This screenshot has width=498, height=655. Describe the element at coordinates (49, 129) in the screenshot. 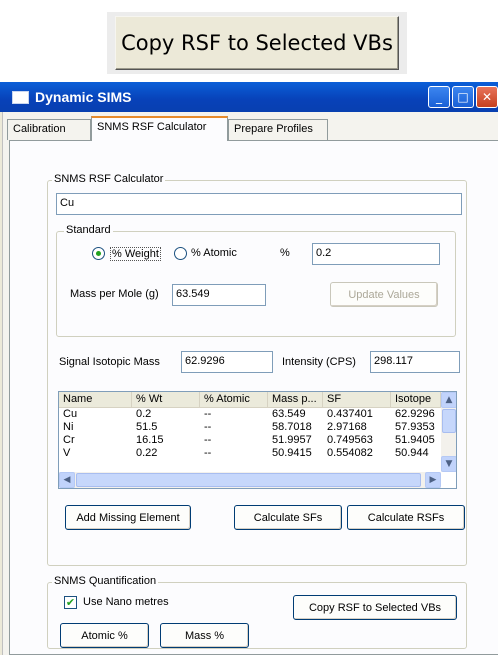

I see `tab-calibration: Calibration` at that location.